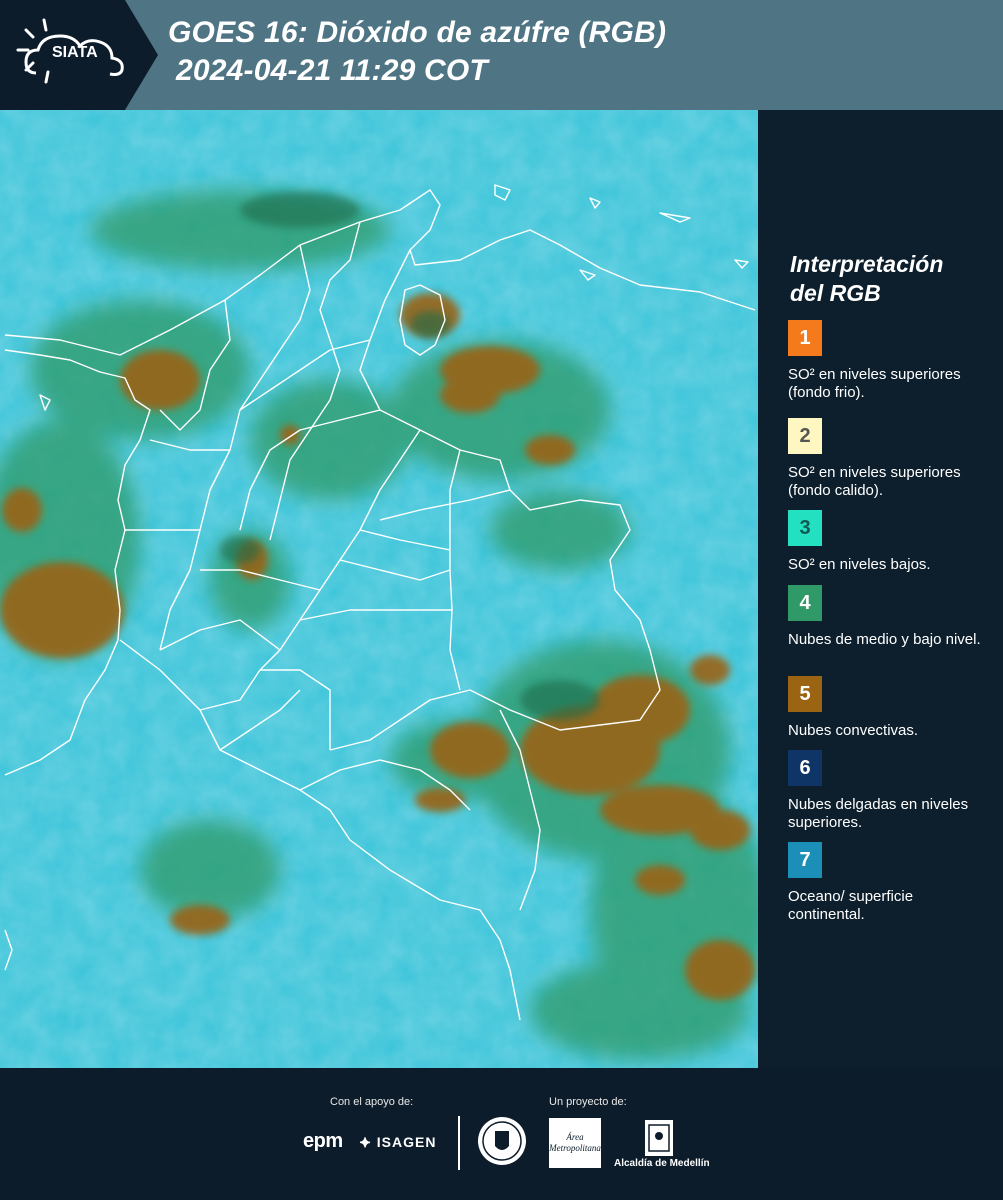  I want to click on footer-divider, so click(459, 1143).